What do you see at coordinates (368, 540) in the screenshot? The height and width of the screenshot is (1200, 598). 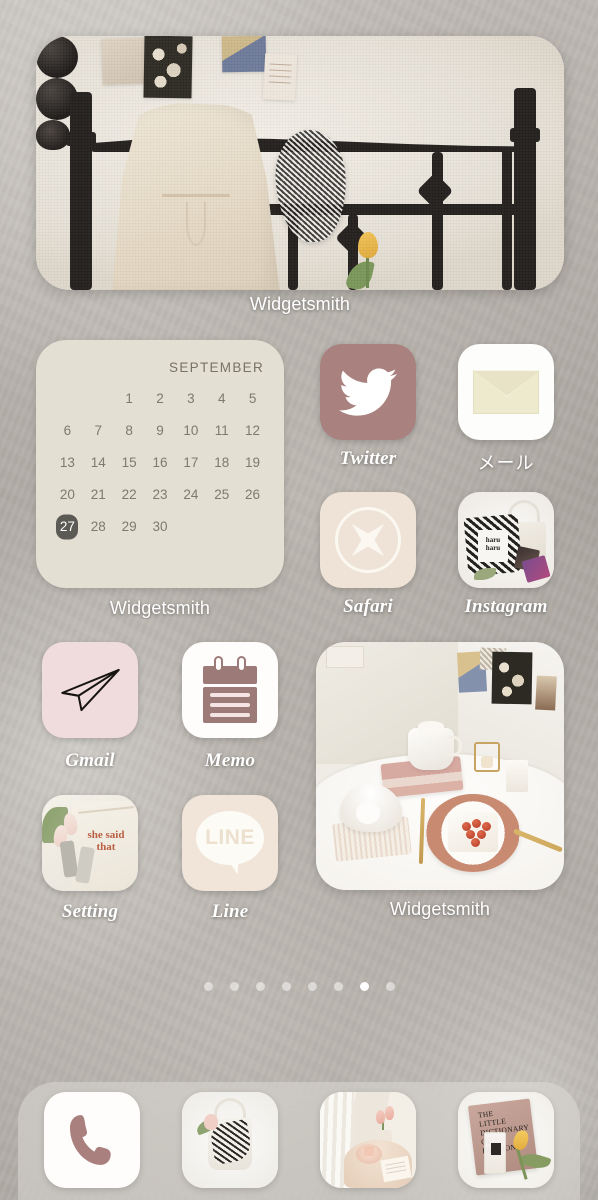 I see `app-icon-safari` at bounding box center [368, 540].